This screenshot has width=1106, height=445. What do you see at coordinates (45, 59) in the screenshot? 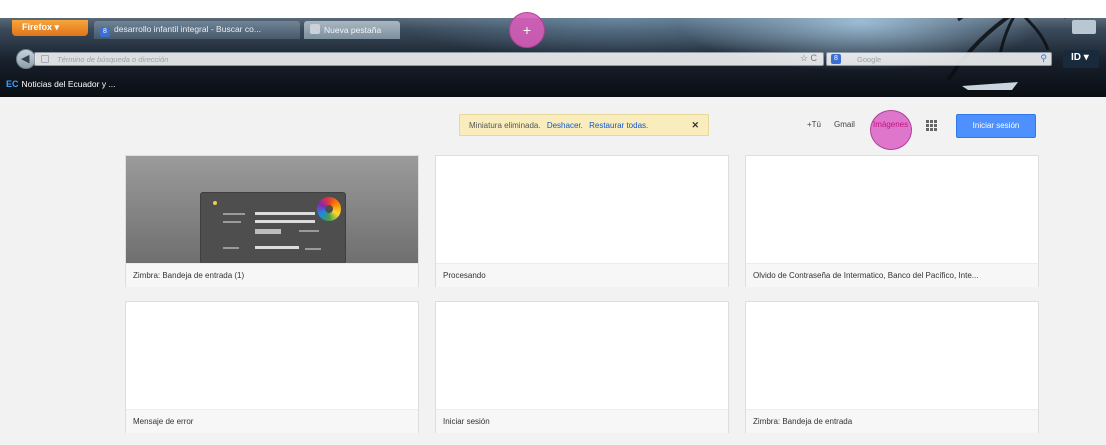
I see `page-icon` at bounding box center [45, 59].